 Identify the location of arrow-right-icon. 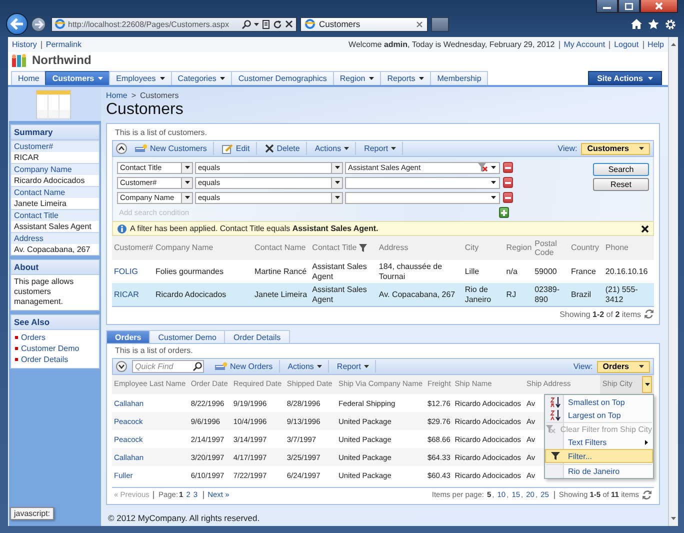
(39, 24).